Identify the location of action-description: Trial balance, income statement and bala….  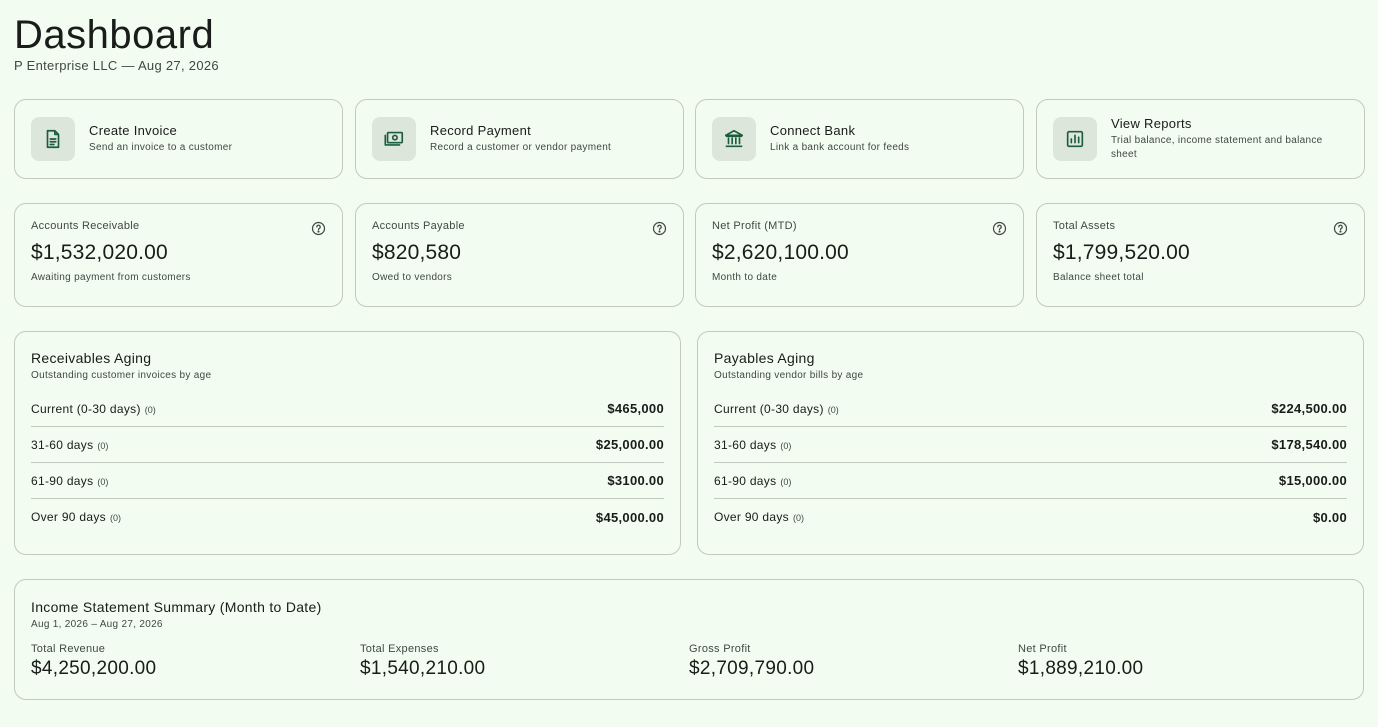
(1217, 147).